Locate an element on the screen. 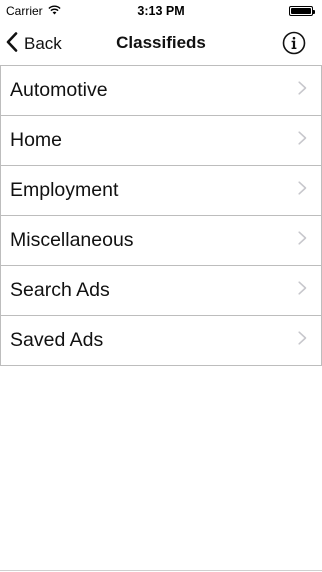 This screenshot has width=322, height=572. back-button: Back is located at coordinates (34, 44).